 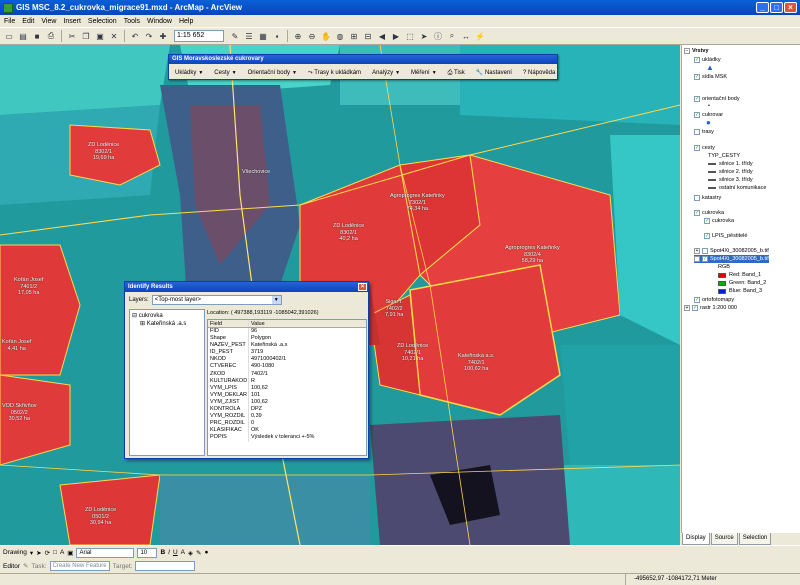 I want to click on open-folder-icon: ▤, so click(x=23, y=36).